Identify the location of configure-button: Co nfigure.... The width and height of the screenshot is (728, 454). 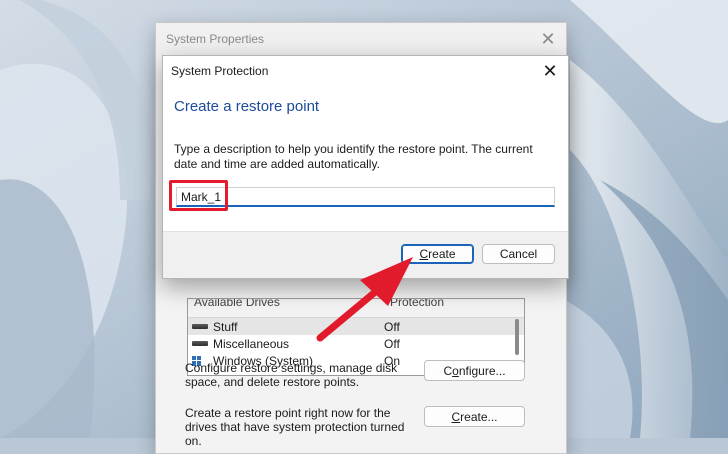
(474, 370).